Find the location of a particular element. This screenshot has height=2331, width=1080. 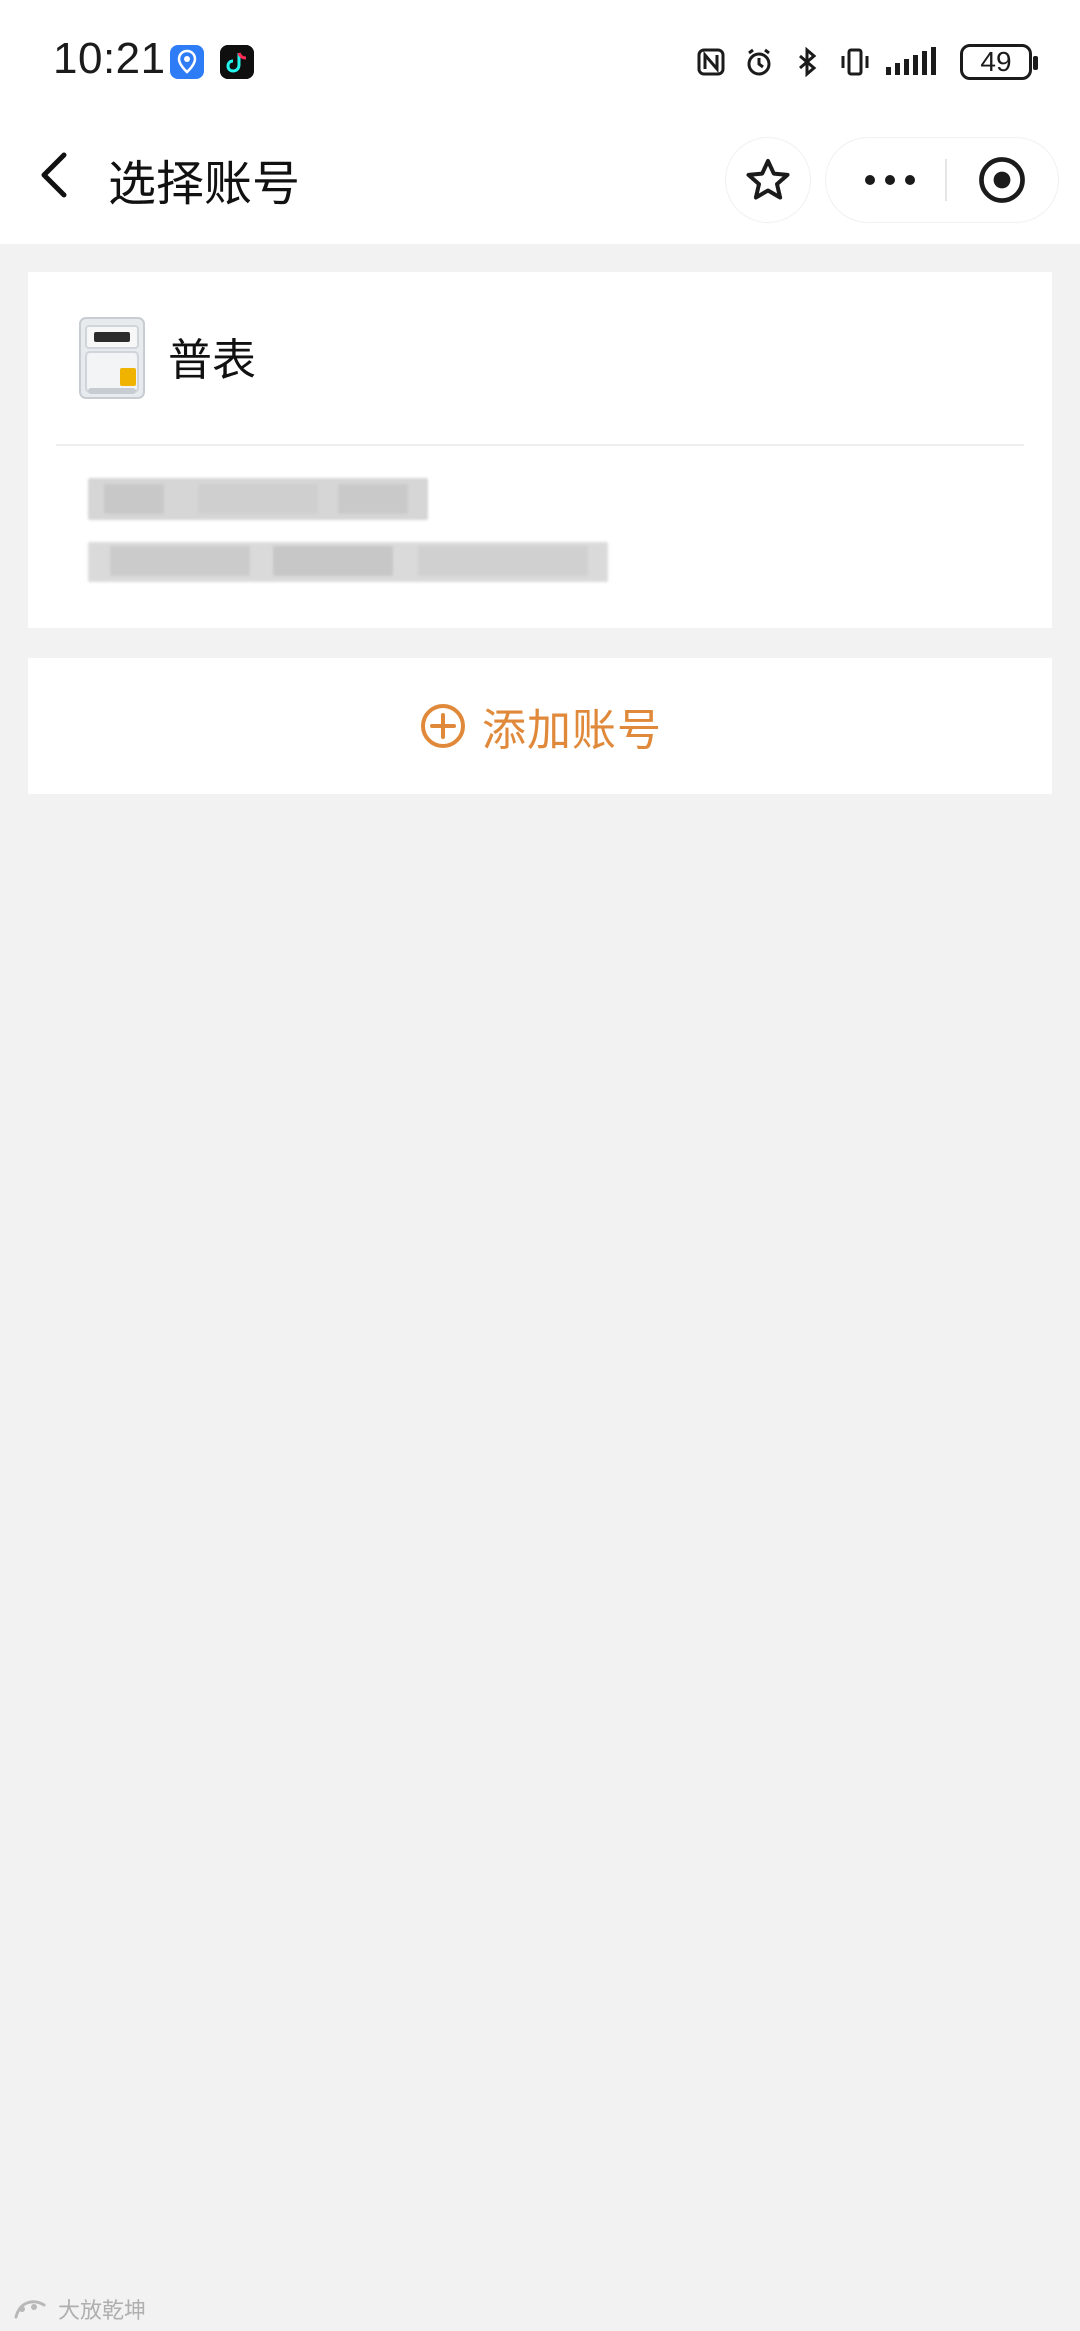

top-bar: 10:21 49 选择账号 is located at coordinates (540, 122).